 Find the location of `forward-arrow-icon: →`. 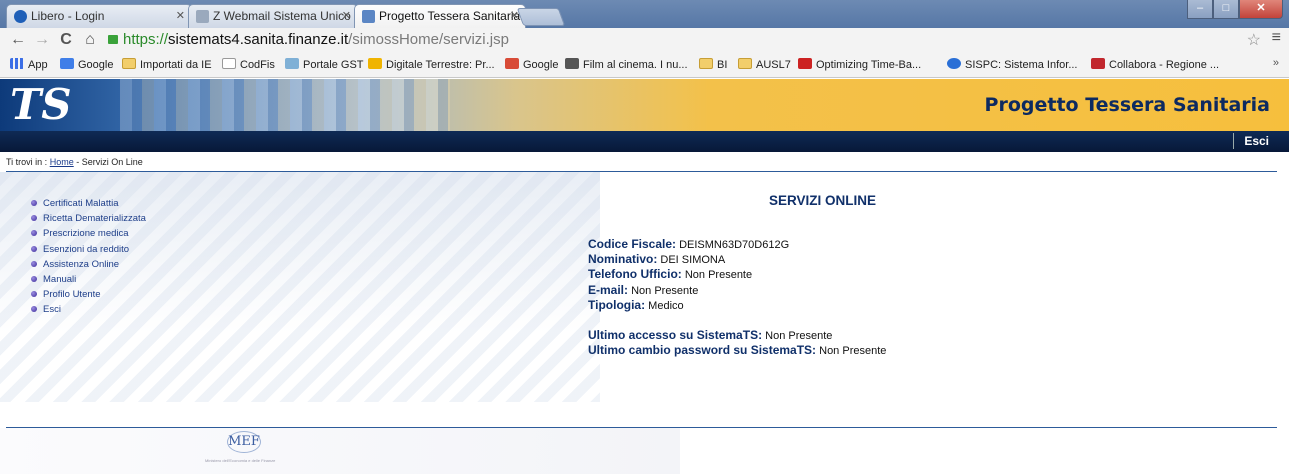

forward-arrow-icon: → is located at coordinates (42, 40).